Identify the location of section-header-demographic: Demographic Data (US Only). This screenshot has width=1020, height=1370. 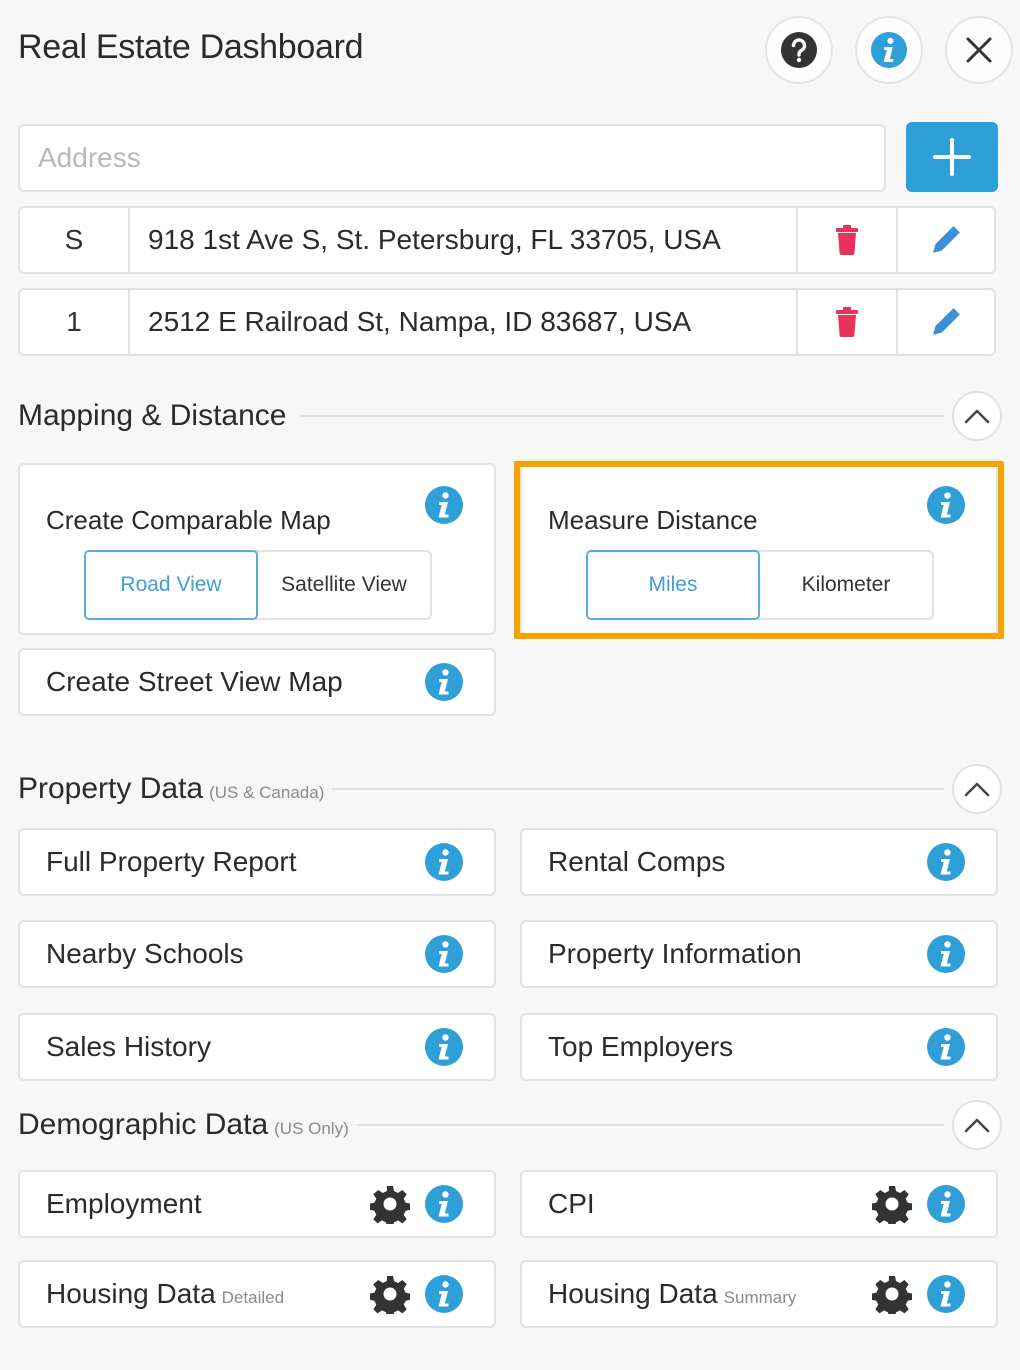
(510, 1125).